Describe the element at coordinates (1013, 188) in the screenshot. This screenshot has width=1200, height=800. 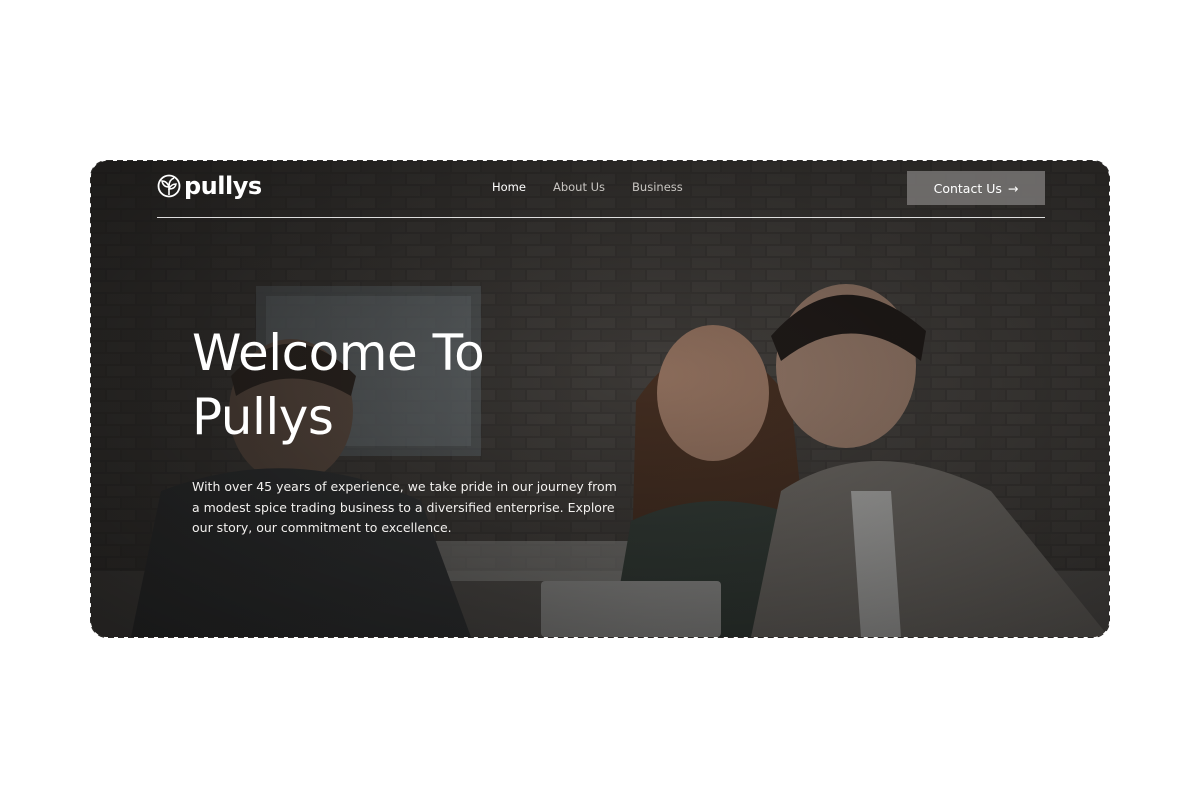
I see `arrow-right-icon: →` at that location.